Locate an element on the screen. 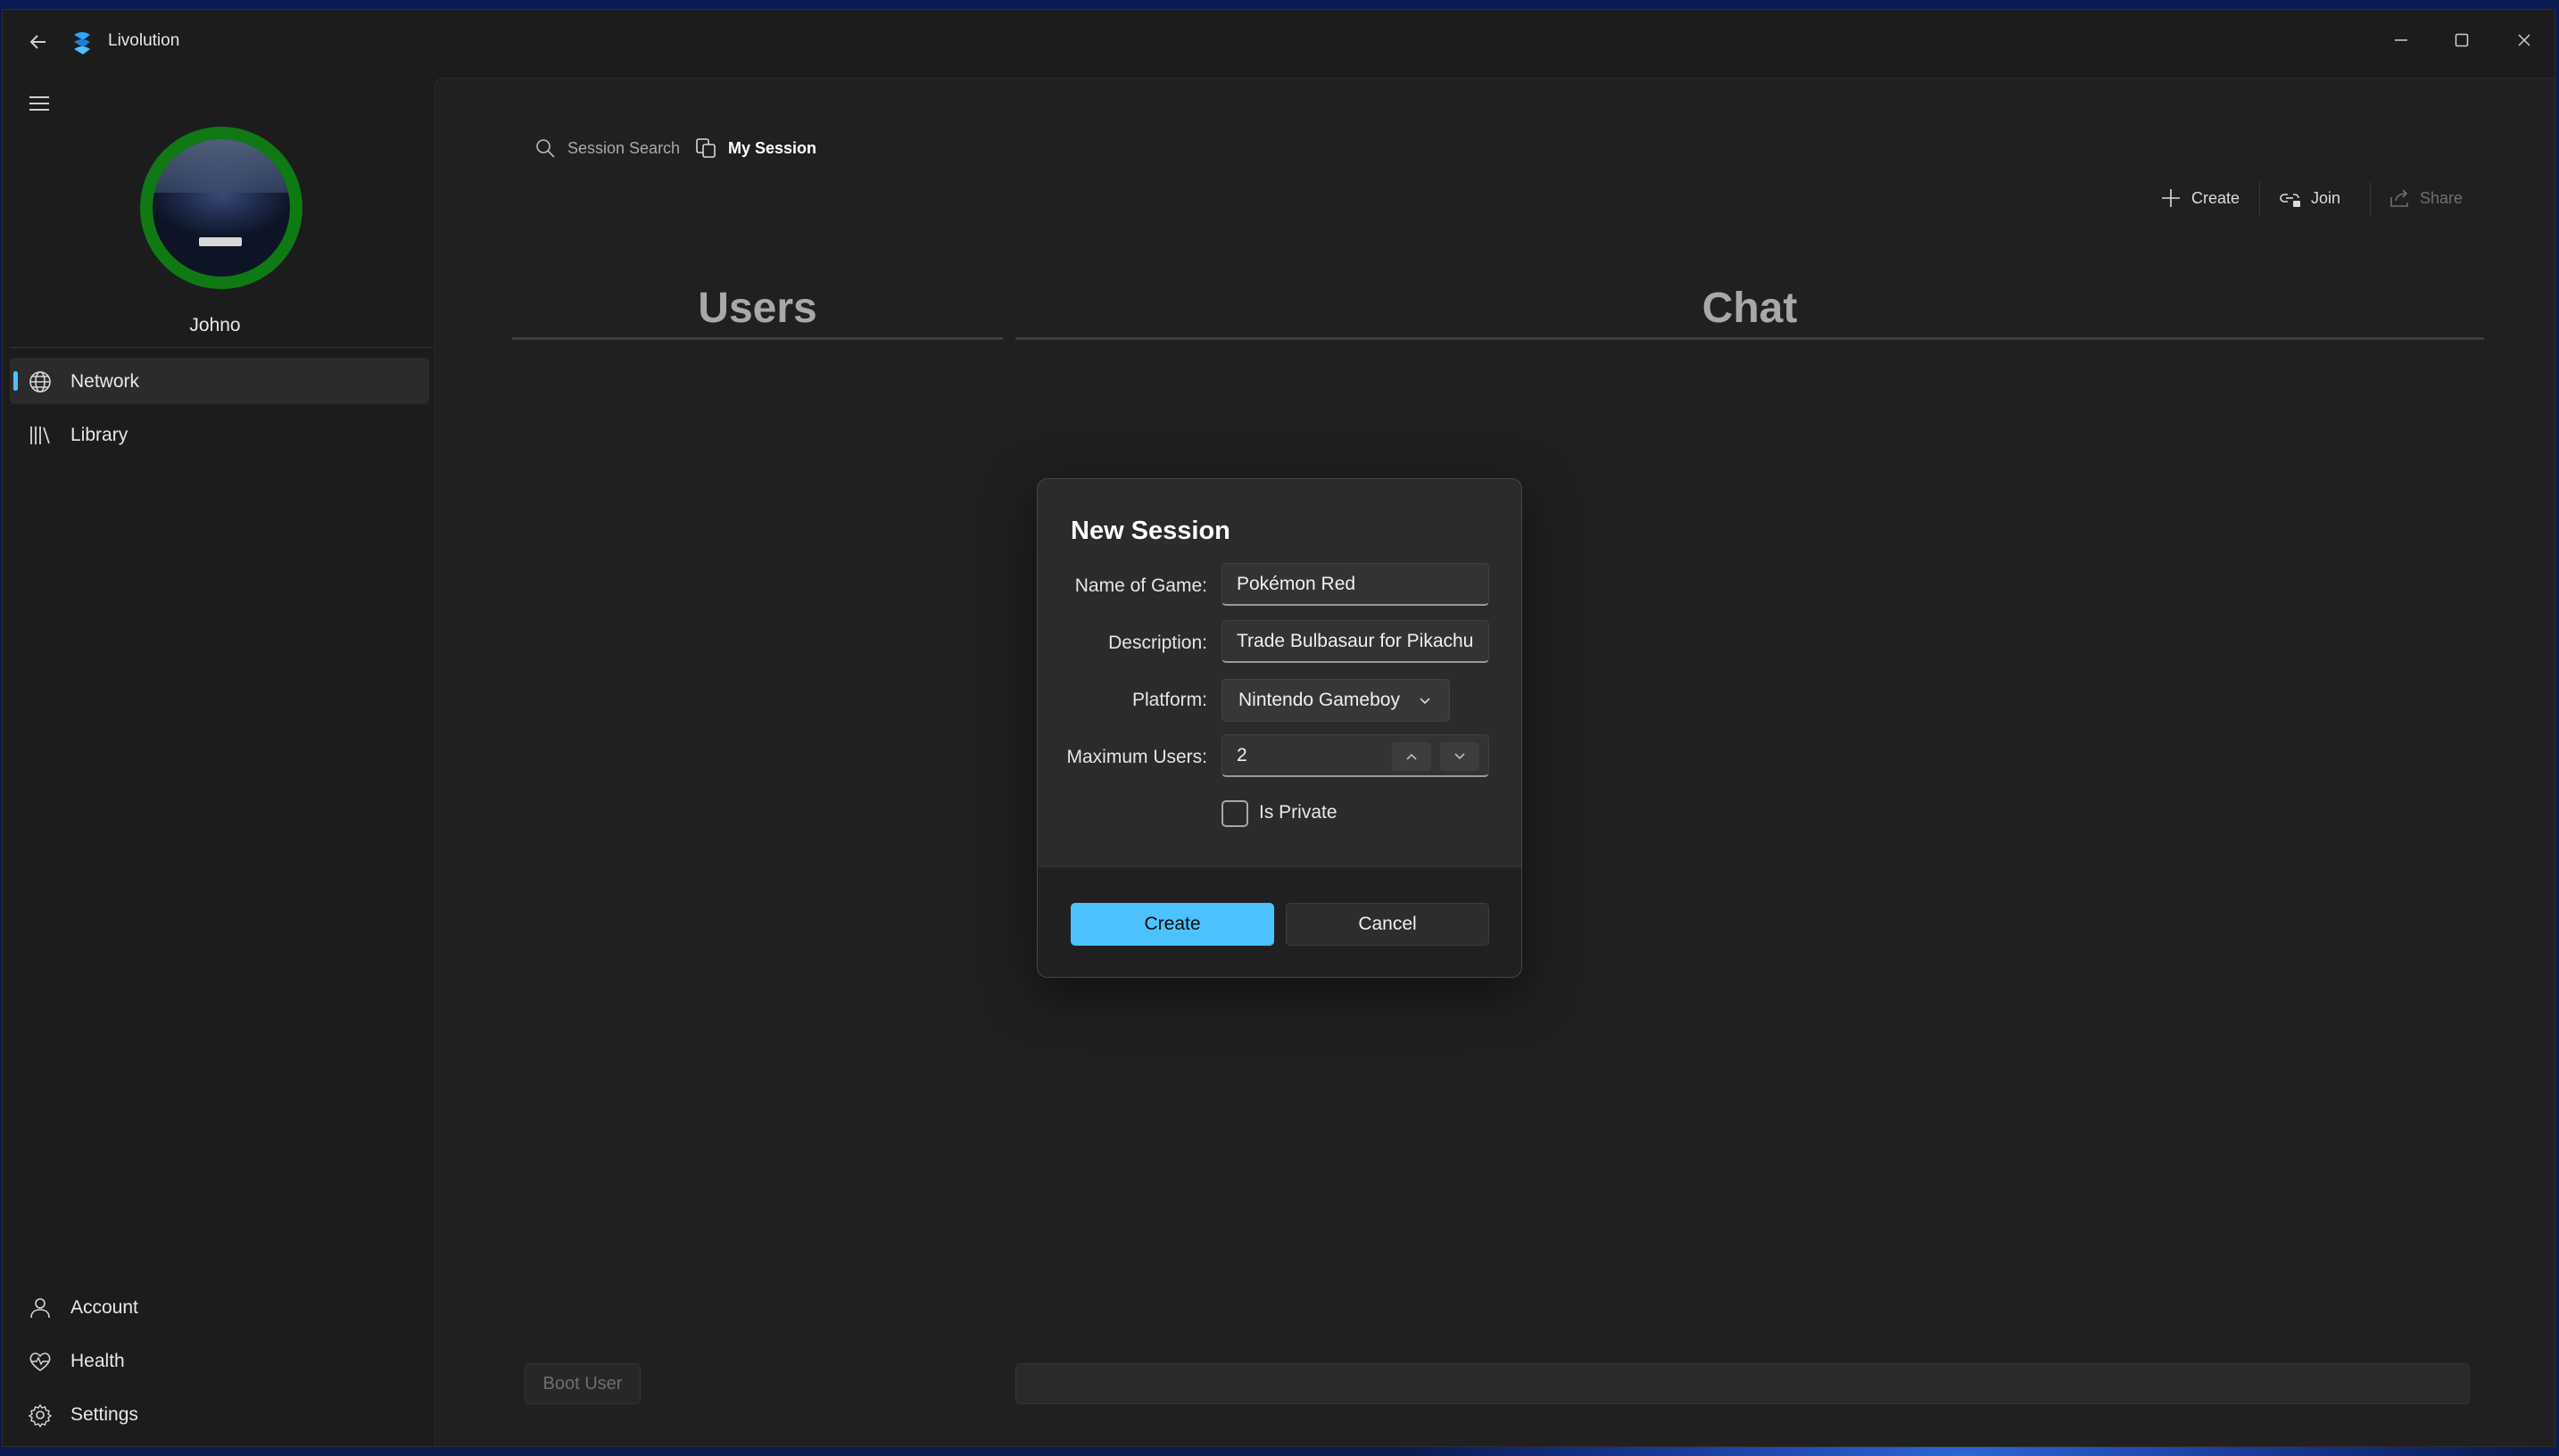 The width and height of the screenshot is (2559, 1456). close-icon is located at coordinates (2524, 40).